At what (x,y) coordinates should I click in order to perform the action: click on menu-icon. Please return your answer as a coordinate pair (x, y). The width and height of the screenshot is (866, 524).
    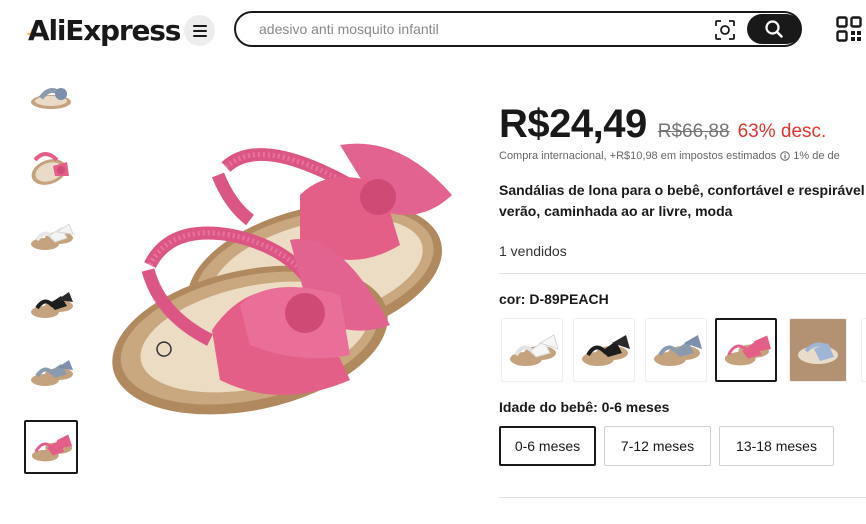
    Looking at the image, I should click on (199, 30).